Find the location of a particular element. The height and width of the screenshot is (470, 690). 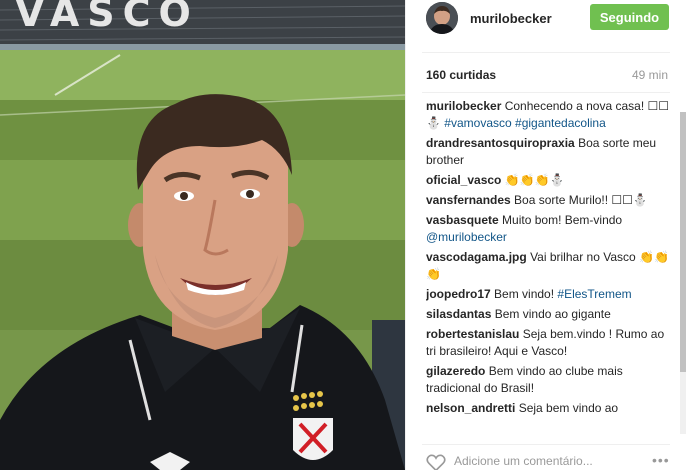

post-time: 49 min is located at coordinates (649, 75).